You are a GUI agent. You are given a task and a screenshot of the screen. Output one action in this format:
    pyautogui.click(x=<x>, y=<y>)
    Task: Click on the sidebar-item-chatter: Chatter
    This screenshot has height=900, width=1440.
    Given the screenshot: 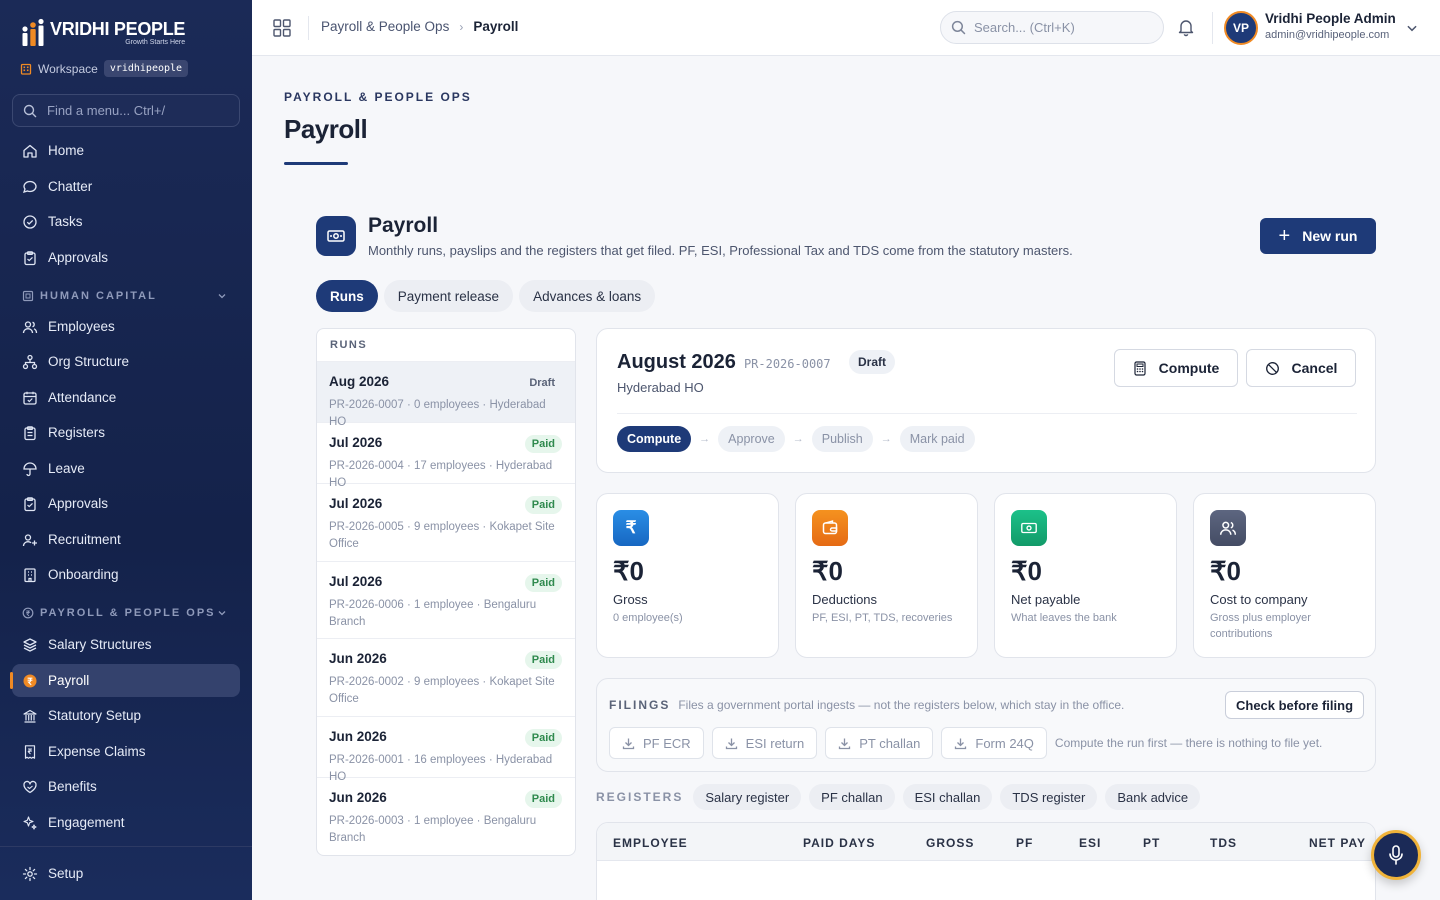 What is the action you would take?
    pyautogui.click(x=126, y=186)
    